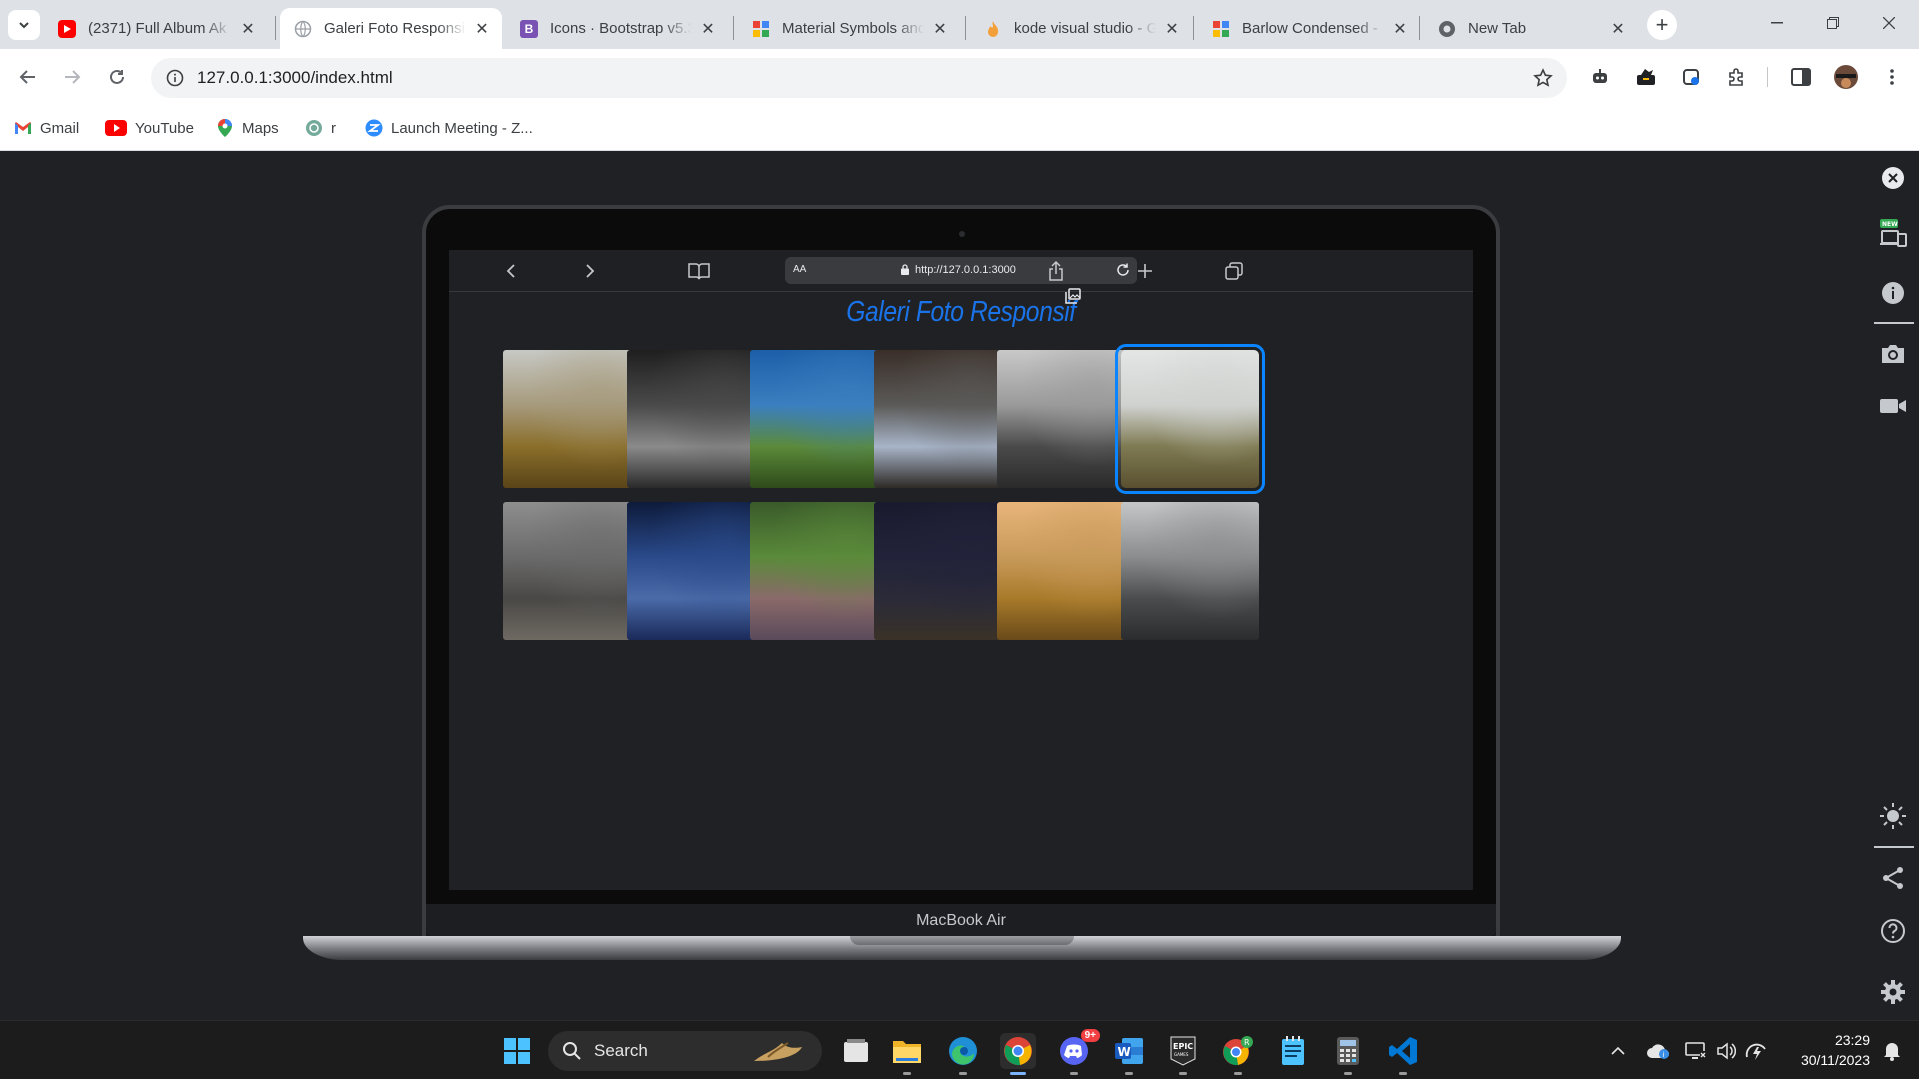  I want to click on safari-address-bar: AA http://127.0.0.1:3000, so click(961, 270).